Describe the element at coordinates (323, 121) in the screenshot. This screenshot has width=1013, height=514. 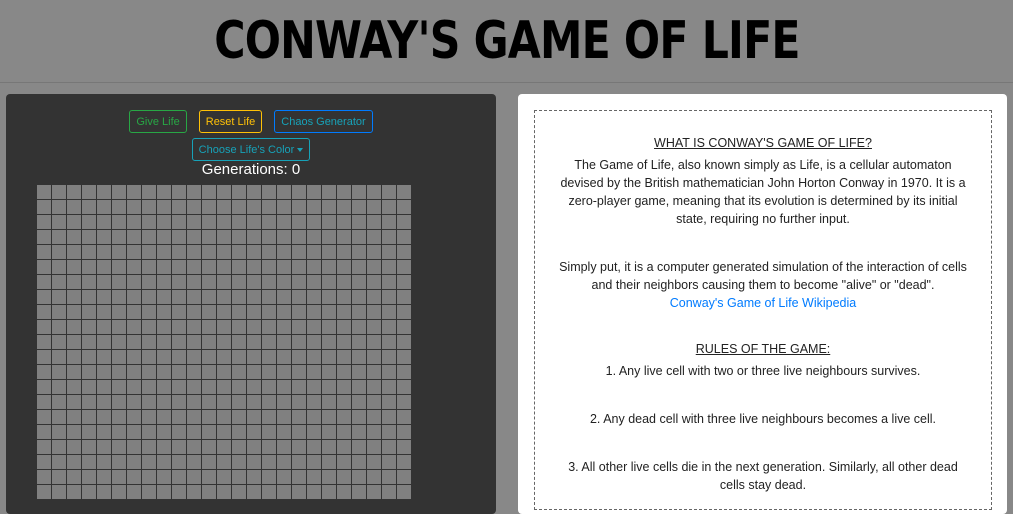
I see `chaos-generator-button: Chaos Generator` at that location.